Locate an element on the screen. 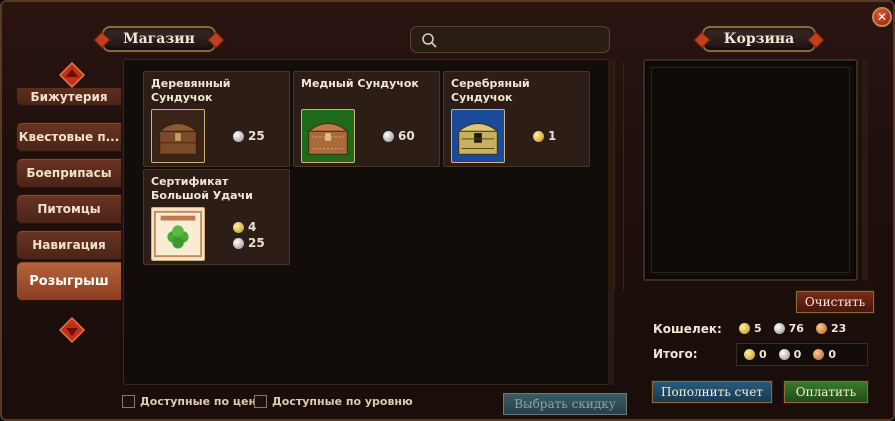 The image size is (895, 421). search-box is located at coordinates (510, 39).